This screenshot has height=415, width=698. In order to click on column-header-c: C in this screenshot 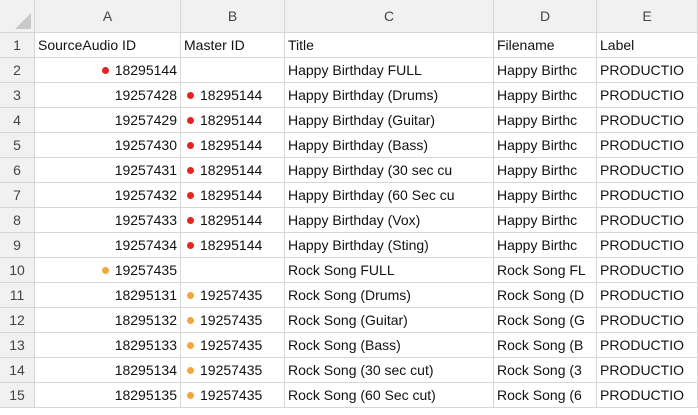, I will do `click(389, 16)`.